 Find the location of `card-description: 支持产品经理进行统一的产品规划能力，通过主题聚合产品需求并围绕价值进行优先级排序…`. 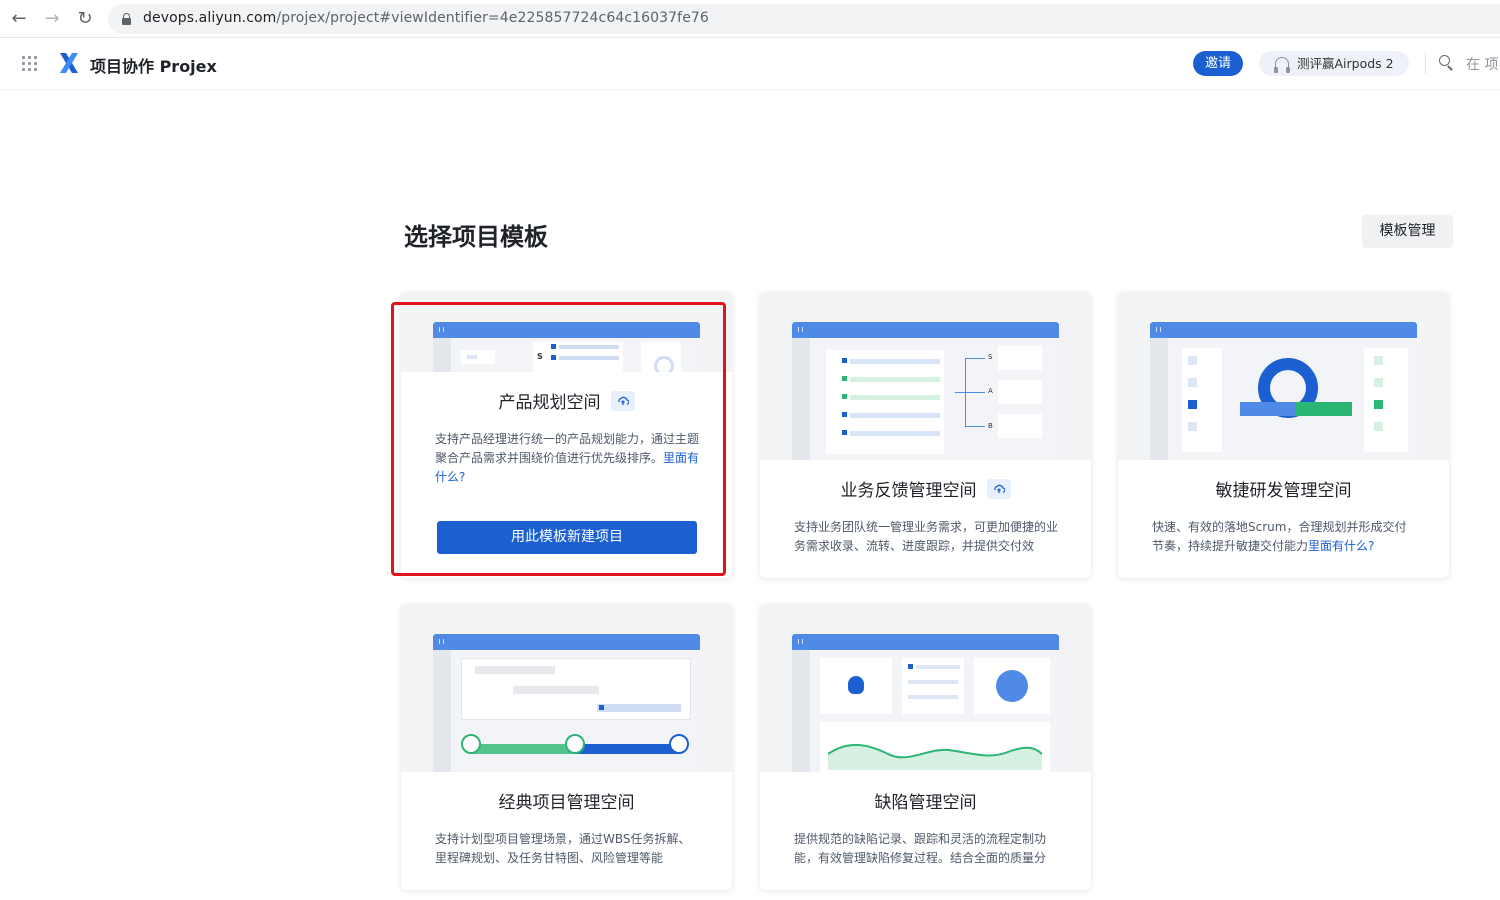

card-description: 支持产品经理进行统一的产品规划能力，通过主题聚合产品需求并围绕价值进行优先级排序… is located at coordinates (568, 459).